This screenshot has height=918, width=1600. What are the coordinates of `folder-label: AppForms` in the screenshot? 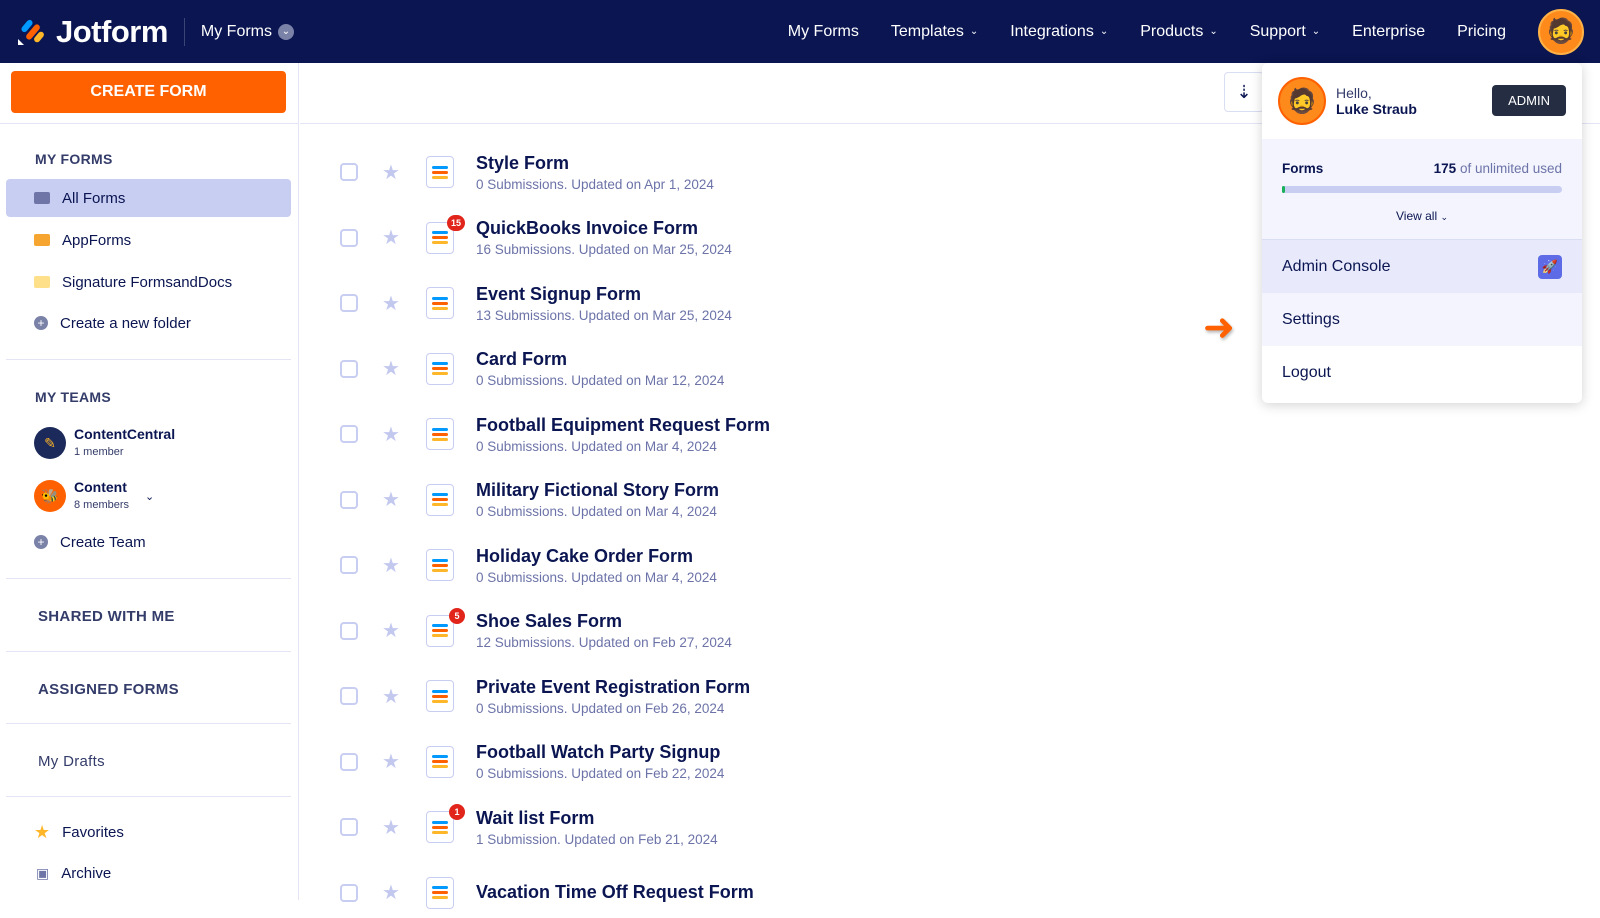 It's located at (97, 240).